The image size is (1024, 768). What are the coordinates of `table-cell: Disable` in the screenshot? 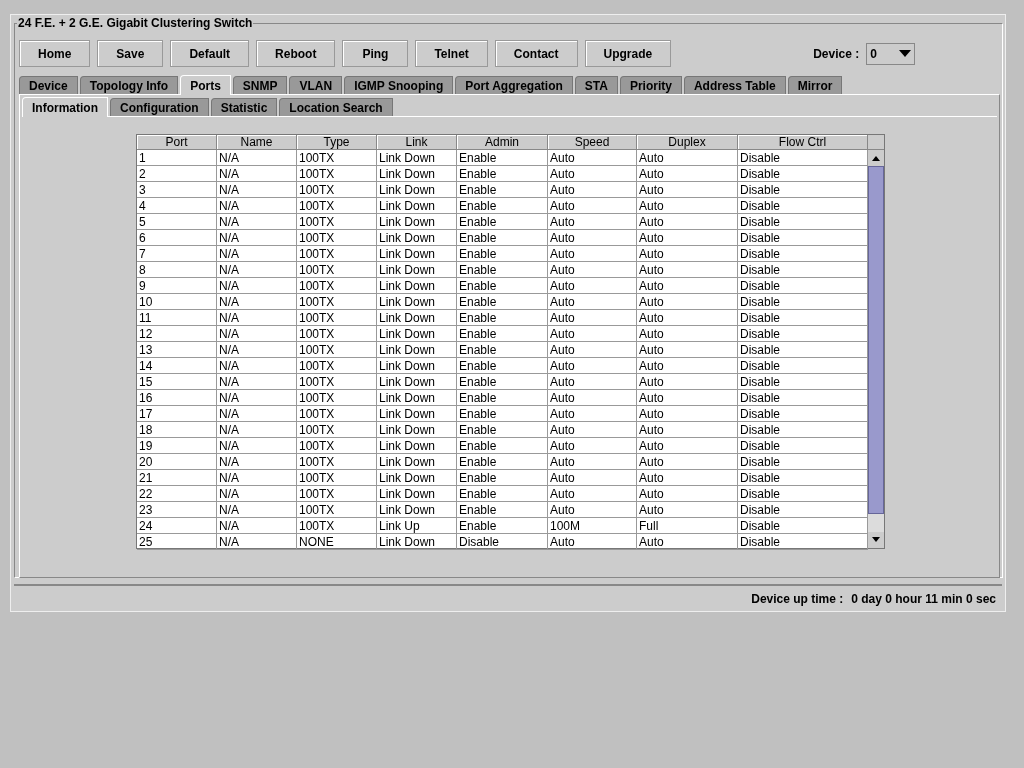 It's located at (502, 542).